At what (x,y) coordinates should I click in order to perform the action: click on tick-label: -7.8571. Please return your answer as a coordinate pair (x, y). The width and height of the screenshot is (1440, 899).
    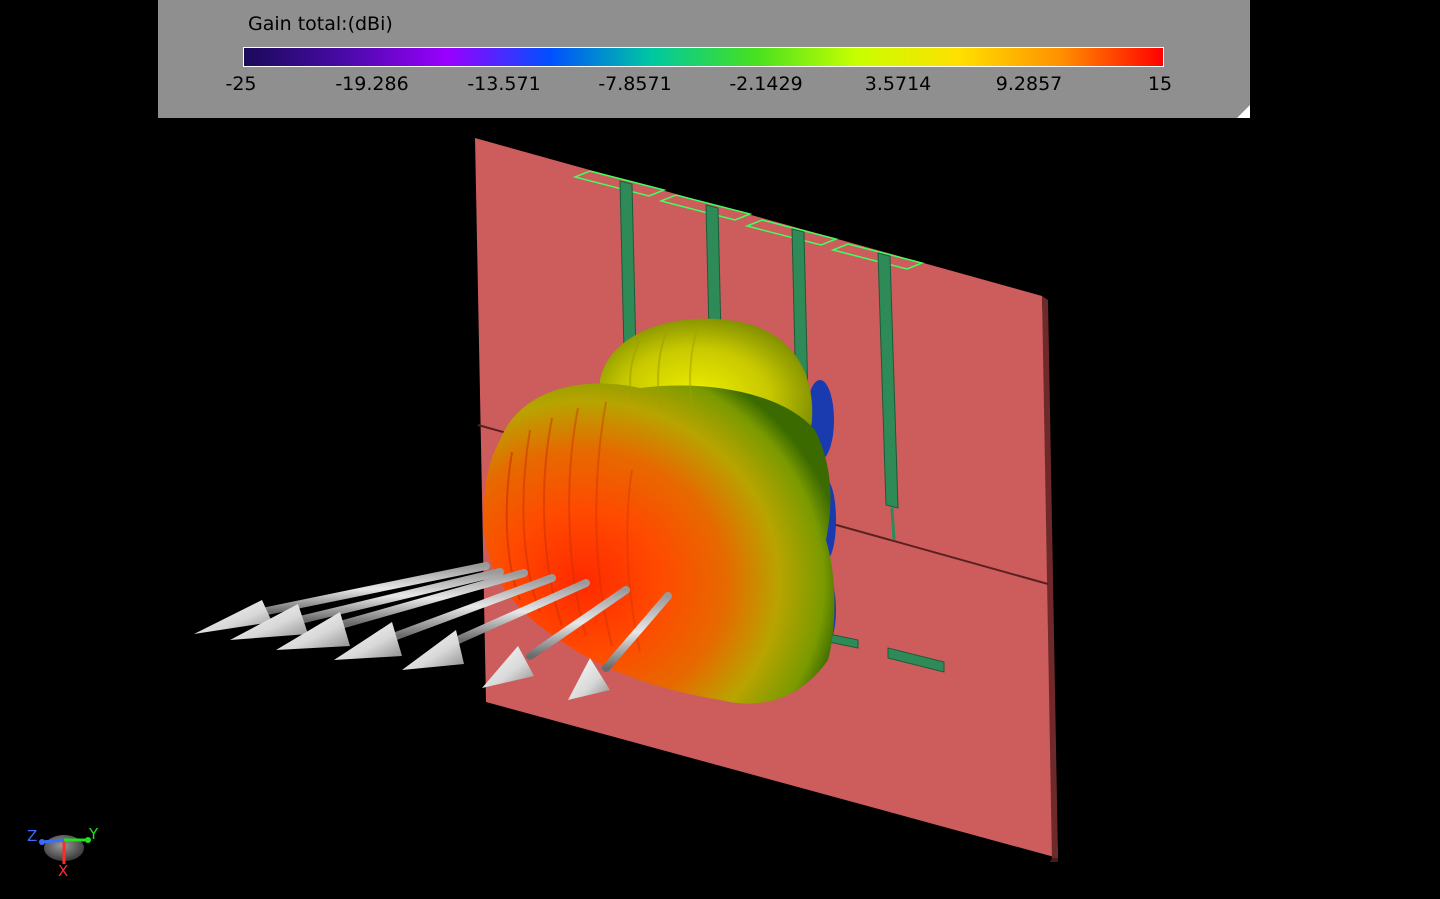
    Looking at the image, I should click on (635, 84).